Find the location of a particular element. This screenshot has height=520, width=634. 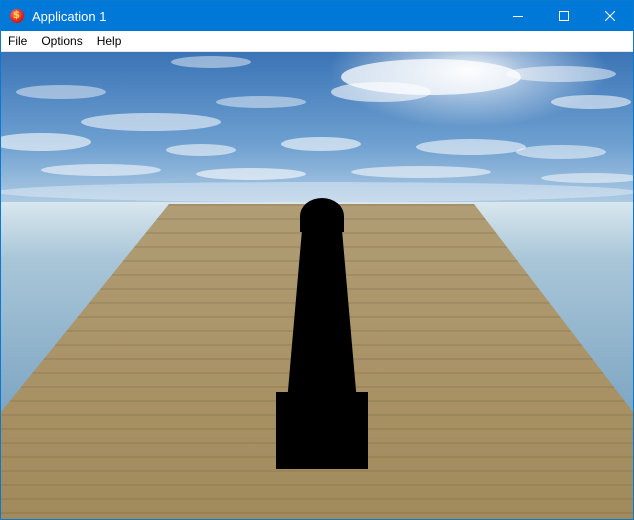

menu-file: File is located at coordinates (17, 41).